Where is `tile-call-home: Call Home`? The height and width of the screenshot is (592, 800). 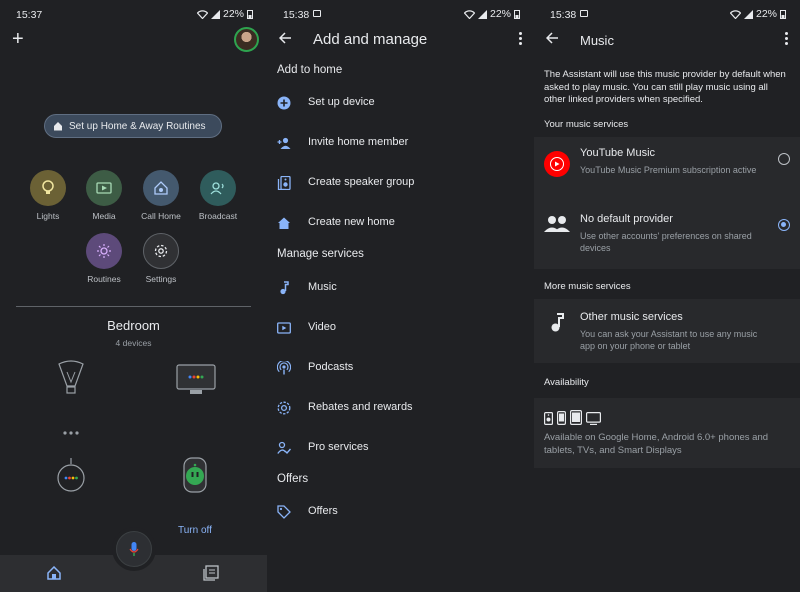 tile-call-home: Call Home is located at coordinates (161, 195).